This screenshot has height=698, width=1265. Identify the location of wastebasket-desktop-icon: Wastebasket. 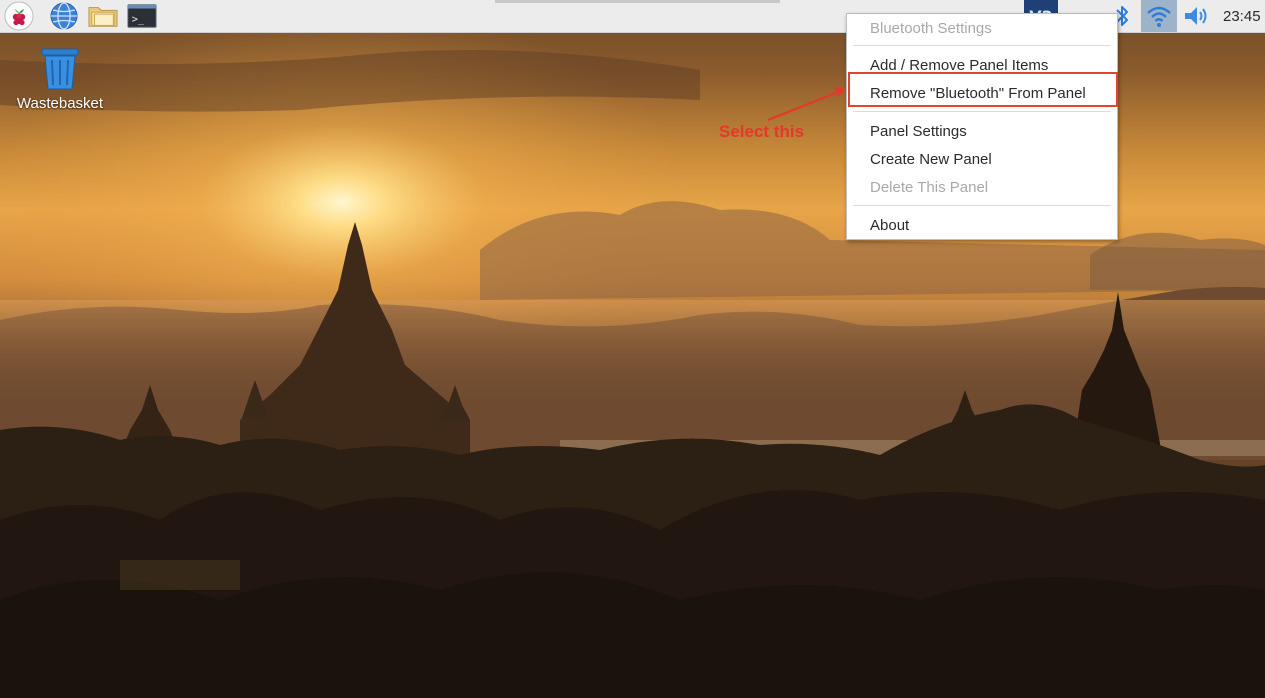
(60, 81).